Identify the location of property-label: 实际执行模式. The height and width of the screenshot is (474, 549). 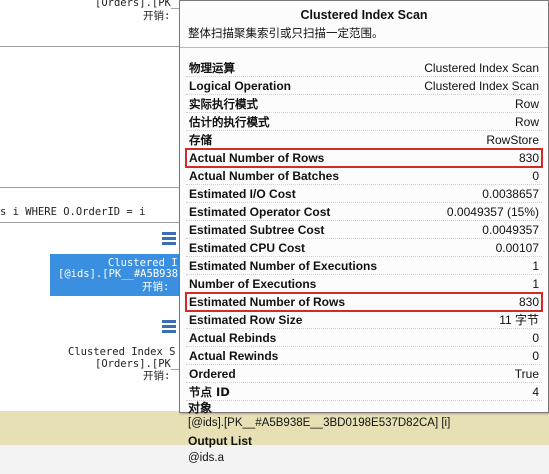
(223, 103).